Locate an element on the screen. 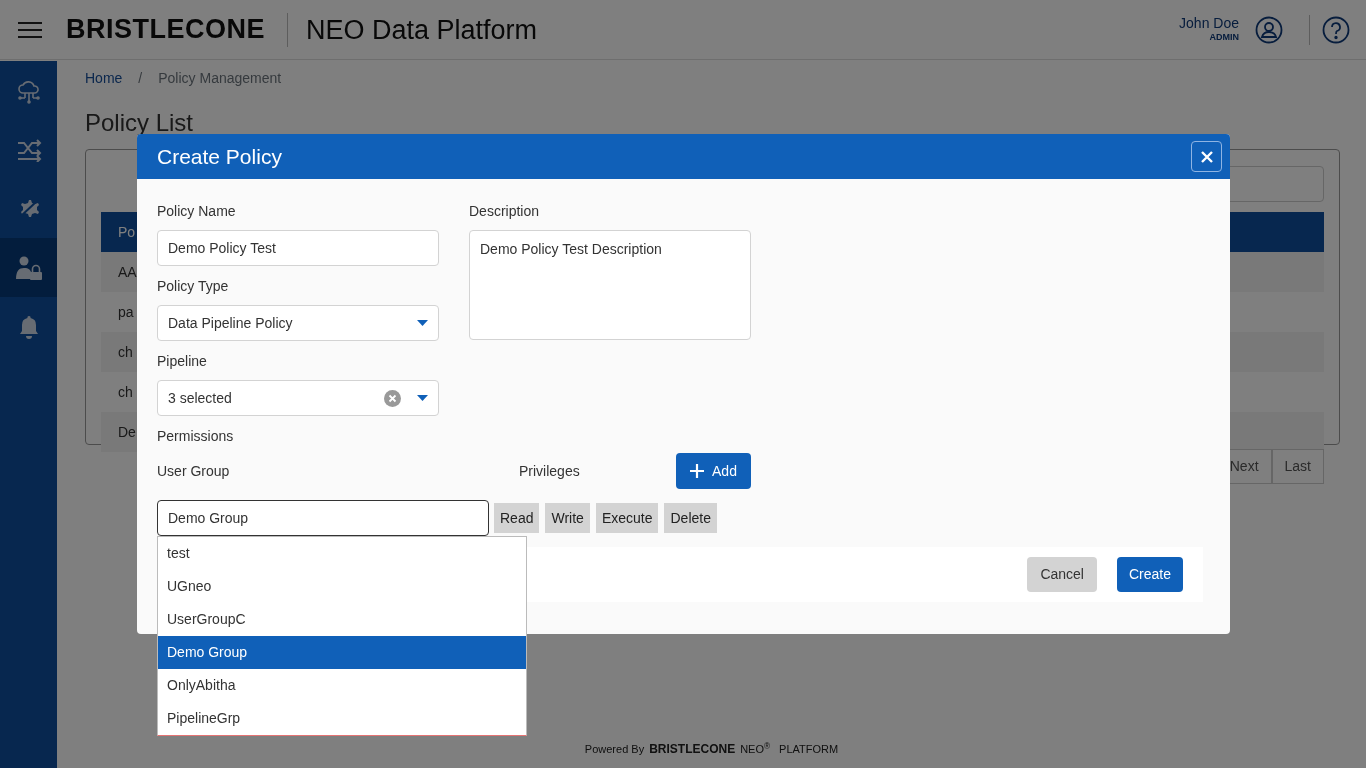  platform-text: PLATFORM is located at coordinates (809, 749).